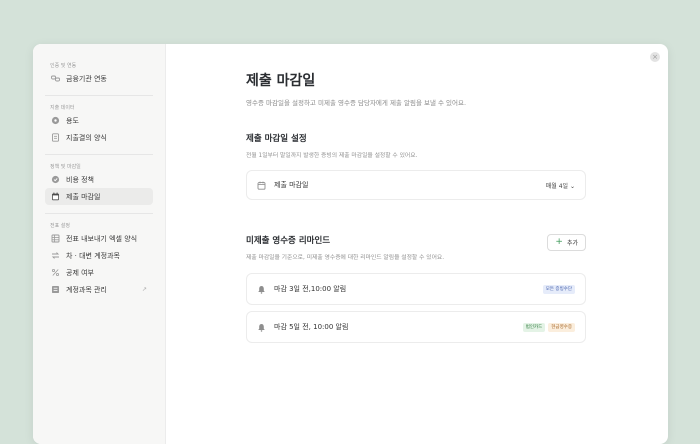 The height and width of the screenshot is (444, 700). Describe the element at coordinates (72, 120) in the screenshot. I see `sidebar-item-label: 용도` at that location.